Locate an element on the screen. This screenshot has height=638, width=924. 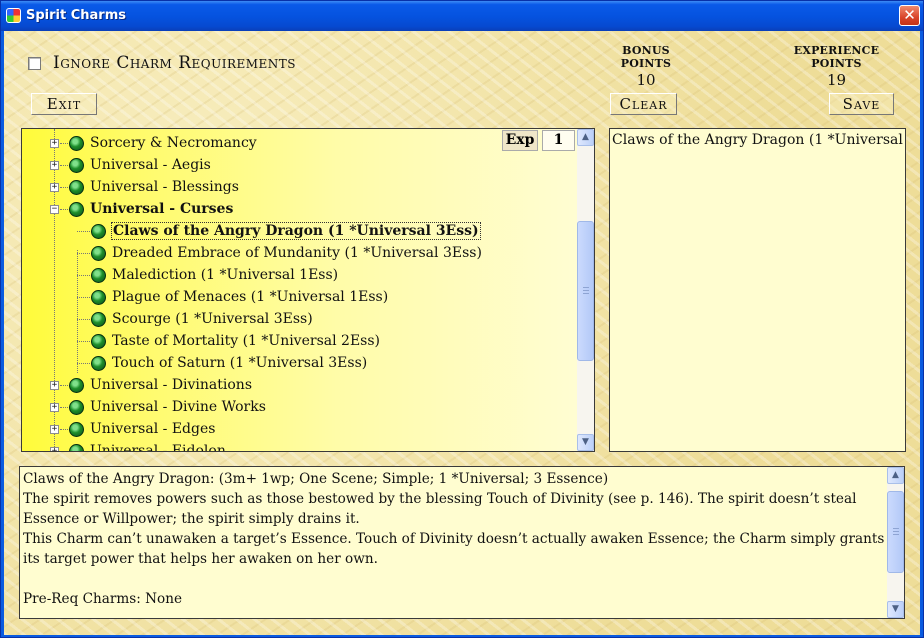
ignore-requirements-checkbox is located at coordinates (34, 63).